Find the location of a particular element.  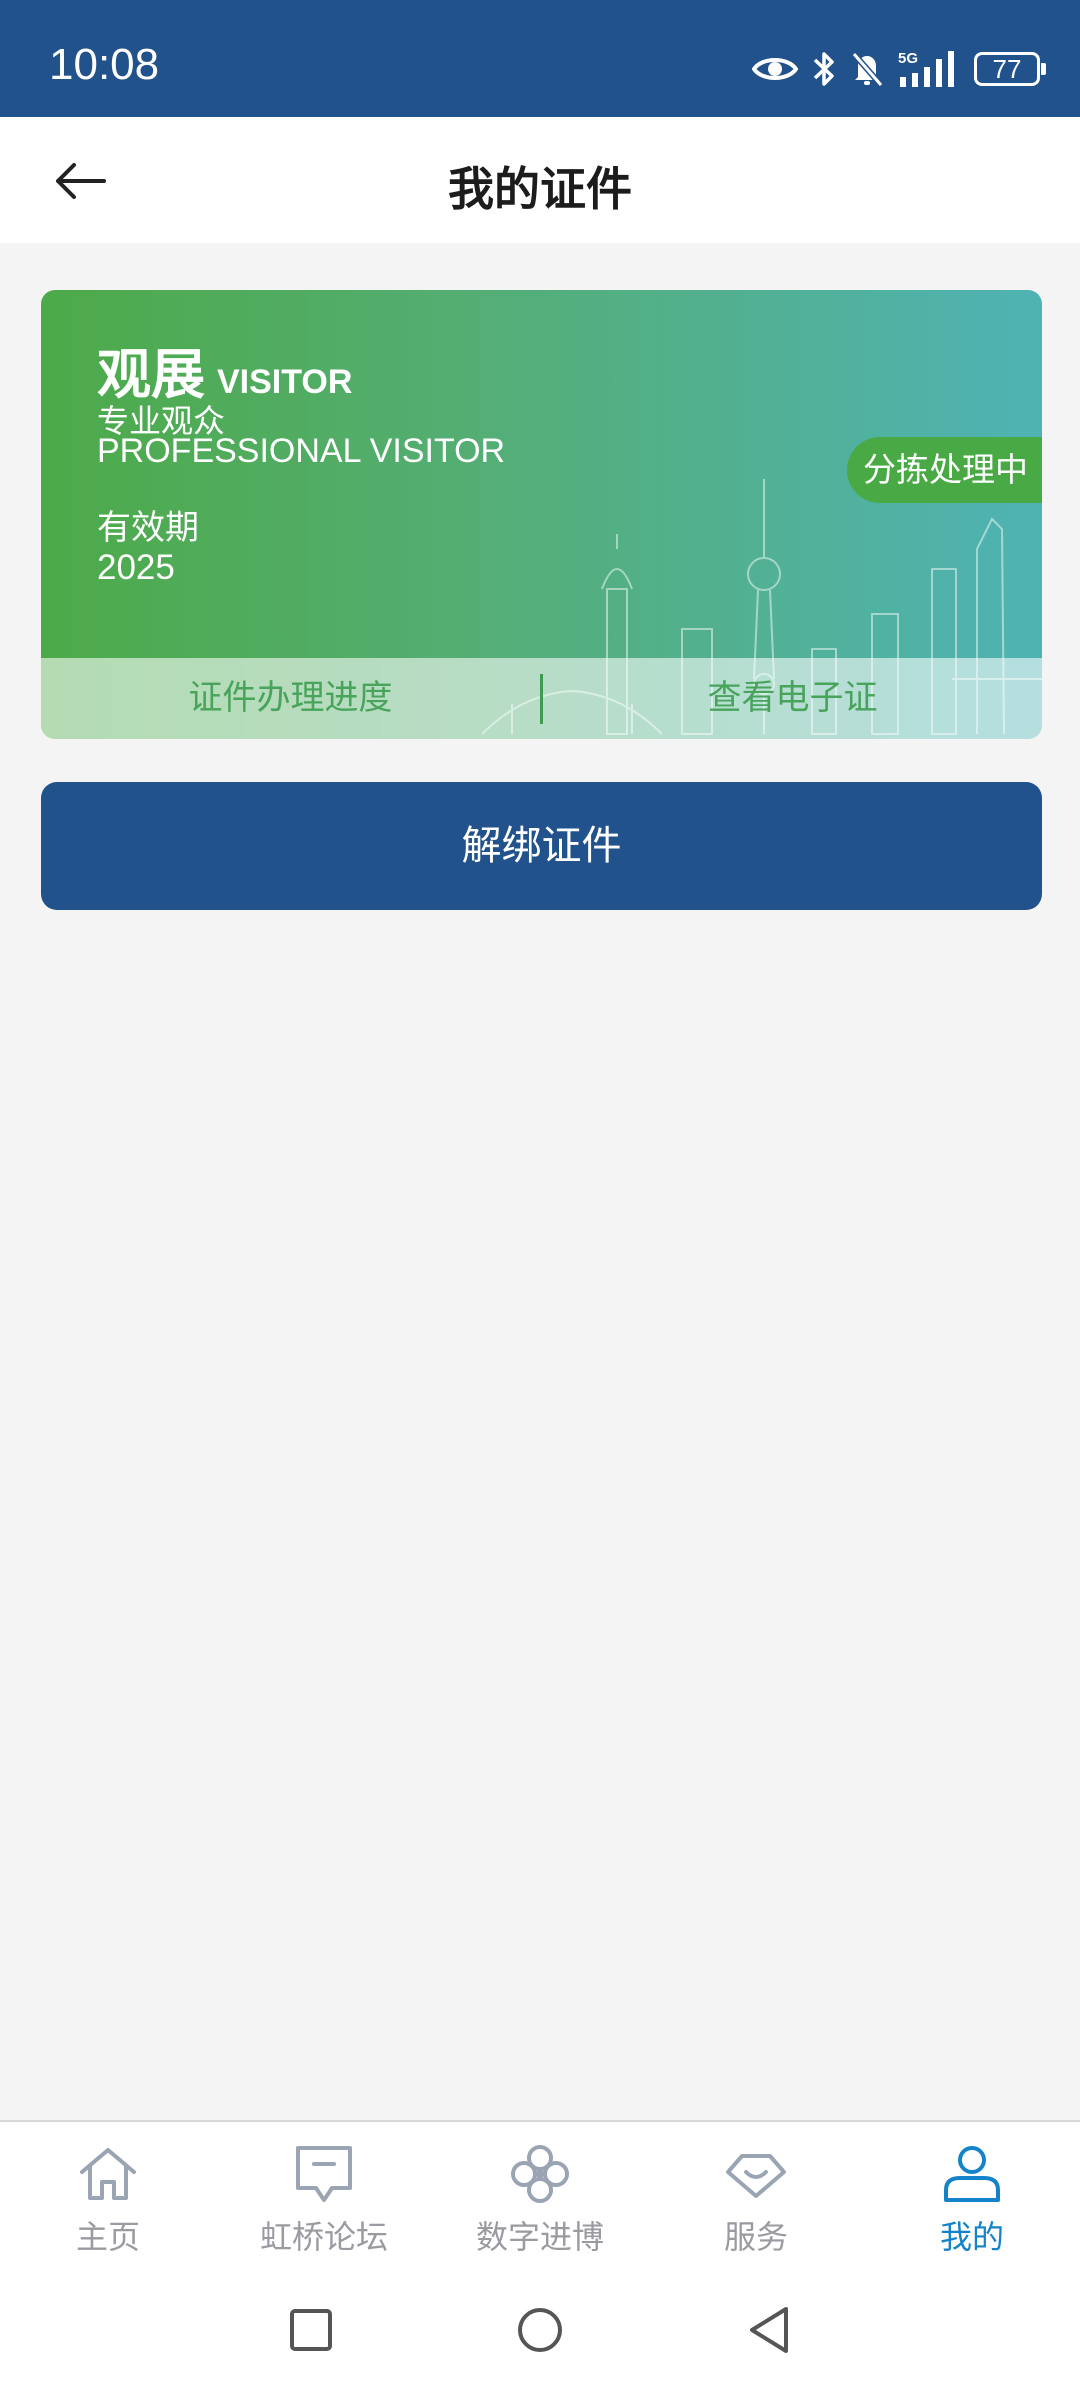

tab-forum: 虹桥论坛 is located at coordinates (324, 2207).